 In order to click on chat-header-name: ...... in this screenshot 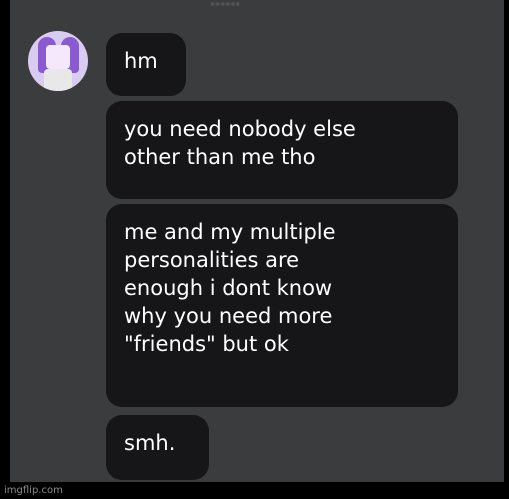, I will do `click(225, 4)`.